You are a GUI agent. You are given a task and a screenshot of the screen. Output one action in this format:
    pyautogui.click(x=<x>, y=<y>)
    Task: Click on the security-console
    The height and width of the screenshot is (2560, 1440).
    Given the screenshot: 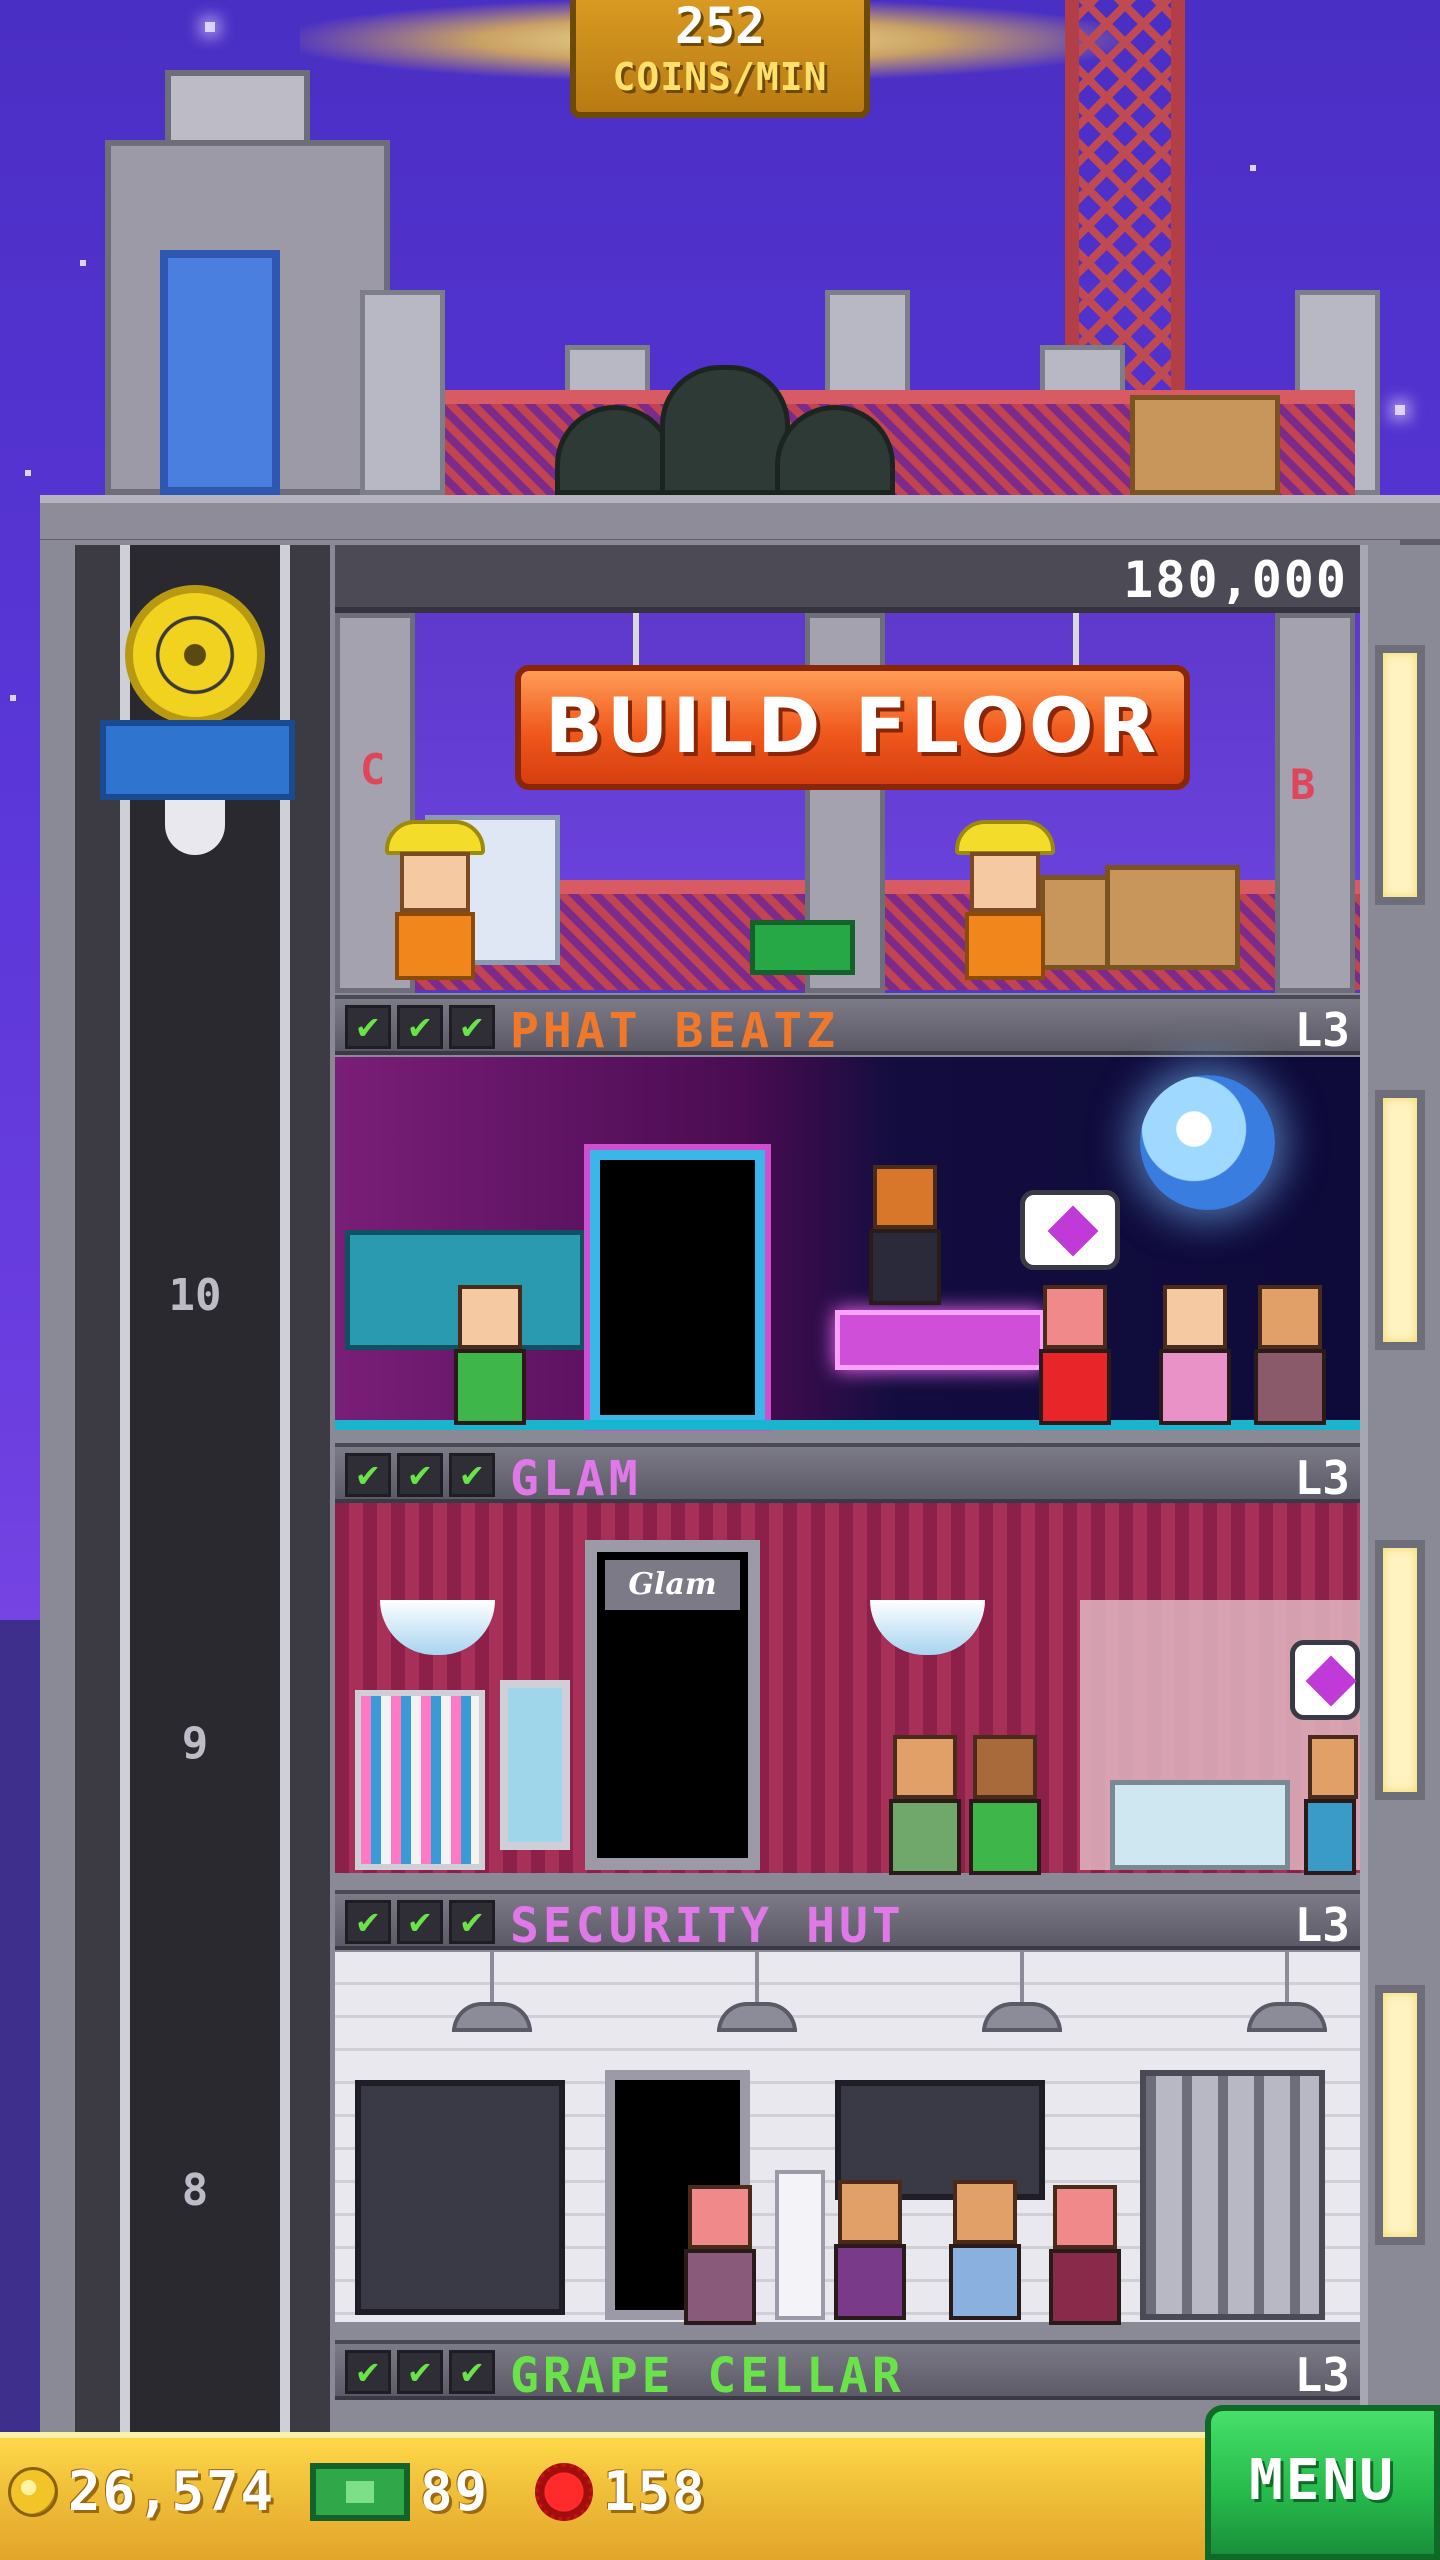 What is the action you would take?
    pyautogui.click(x=460, y=2197)
    